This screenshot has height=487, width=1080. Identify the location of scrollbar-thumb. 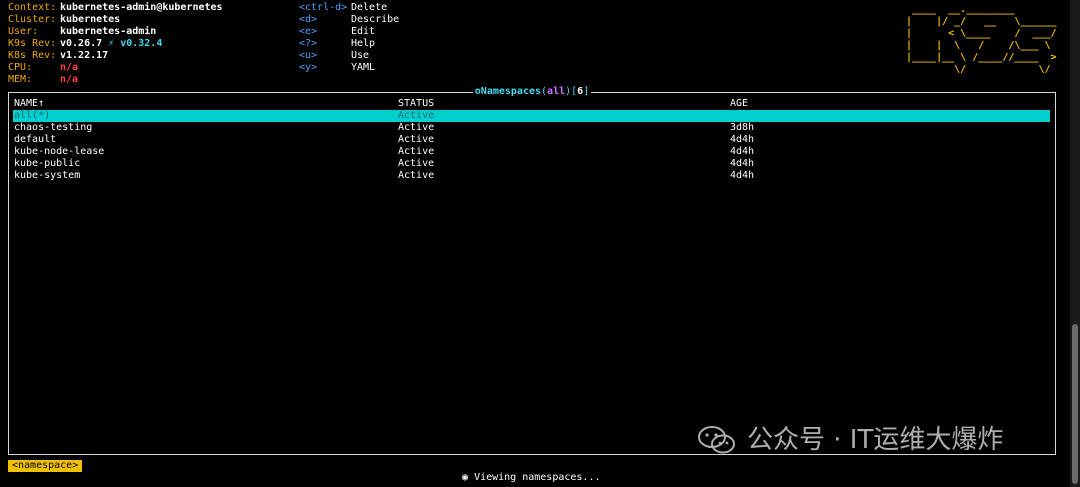
(1075, 404).